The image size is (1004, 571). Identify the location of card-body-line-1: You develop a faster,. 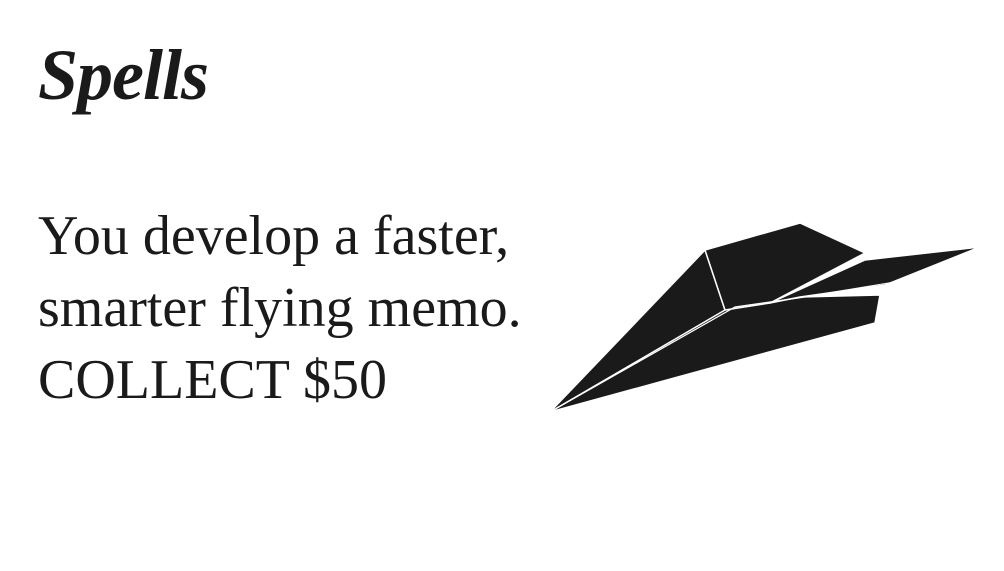
(274, 236).